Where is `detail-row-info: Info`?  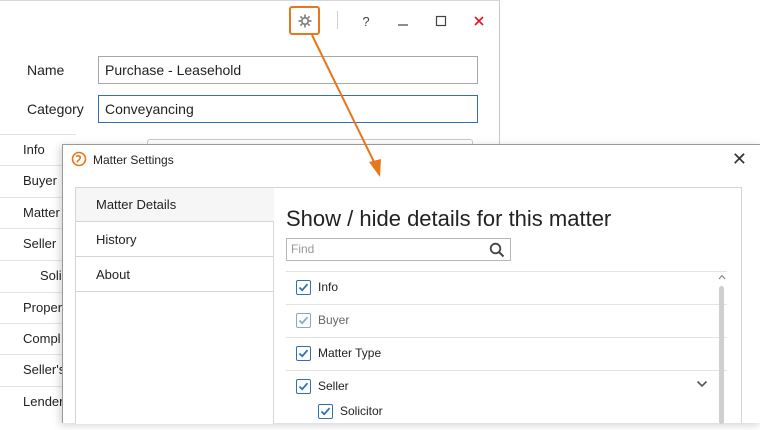 detail-row-info: Info is located at coordinates (506, 287).